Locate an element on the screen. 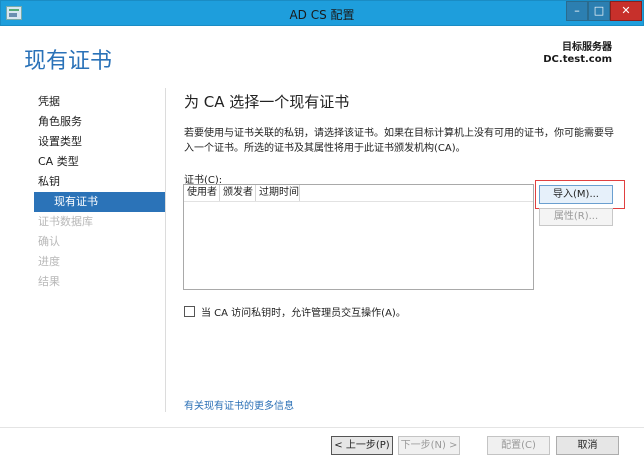  admin-interaction-label: 当 CA 访问私钥时，允许管理员交互操作(A)。 is located at coordinates (303, 311).